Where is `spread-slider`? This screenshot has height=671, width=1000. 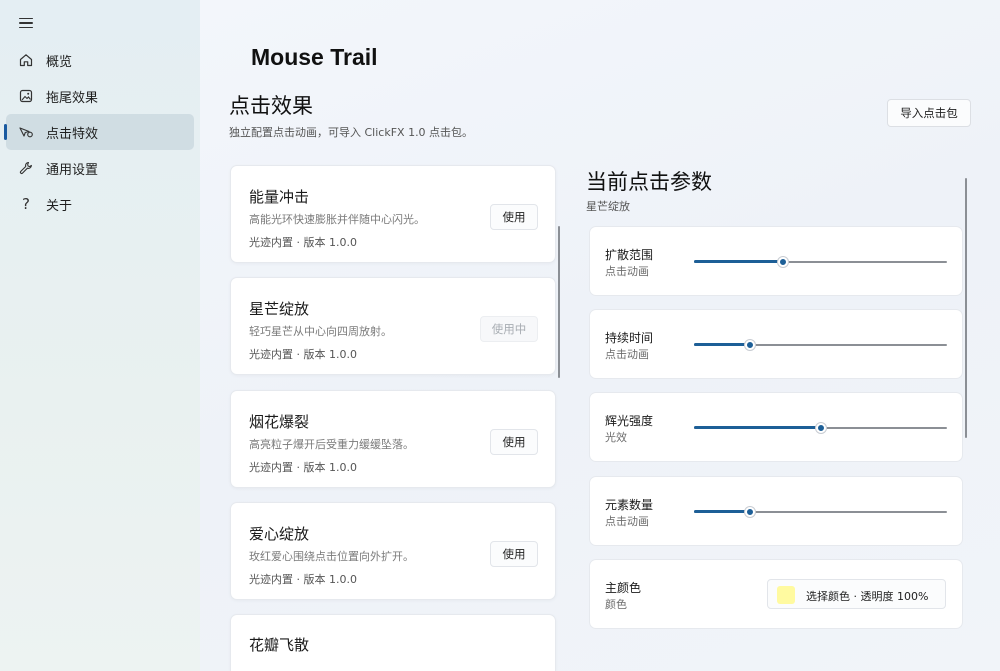
spread-slider is located at coordinates (820, 262).